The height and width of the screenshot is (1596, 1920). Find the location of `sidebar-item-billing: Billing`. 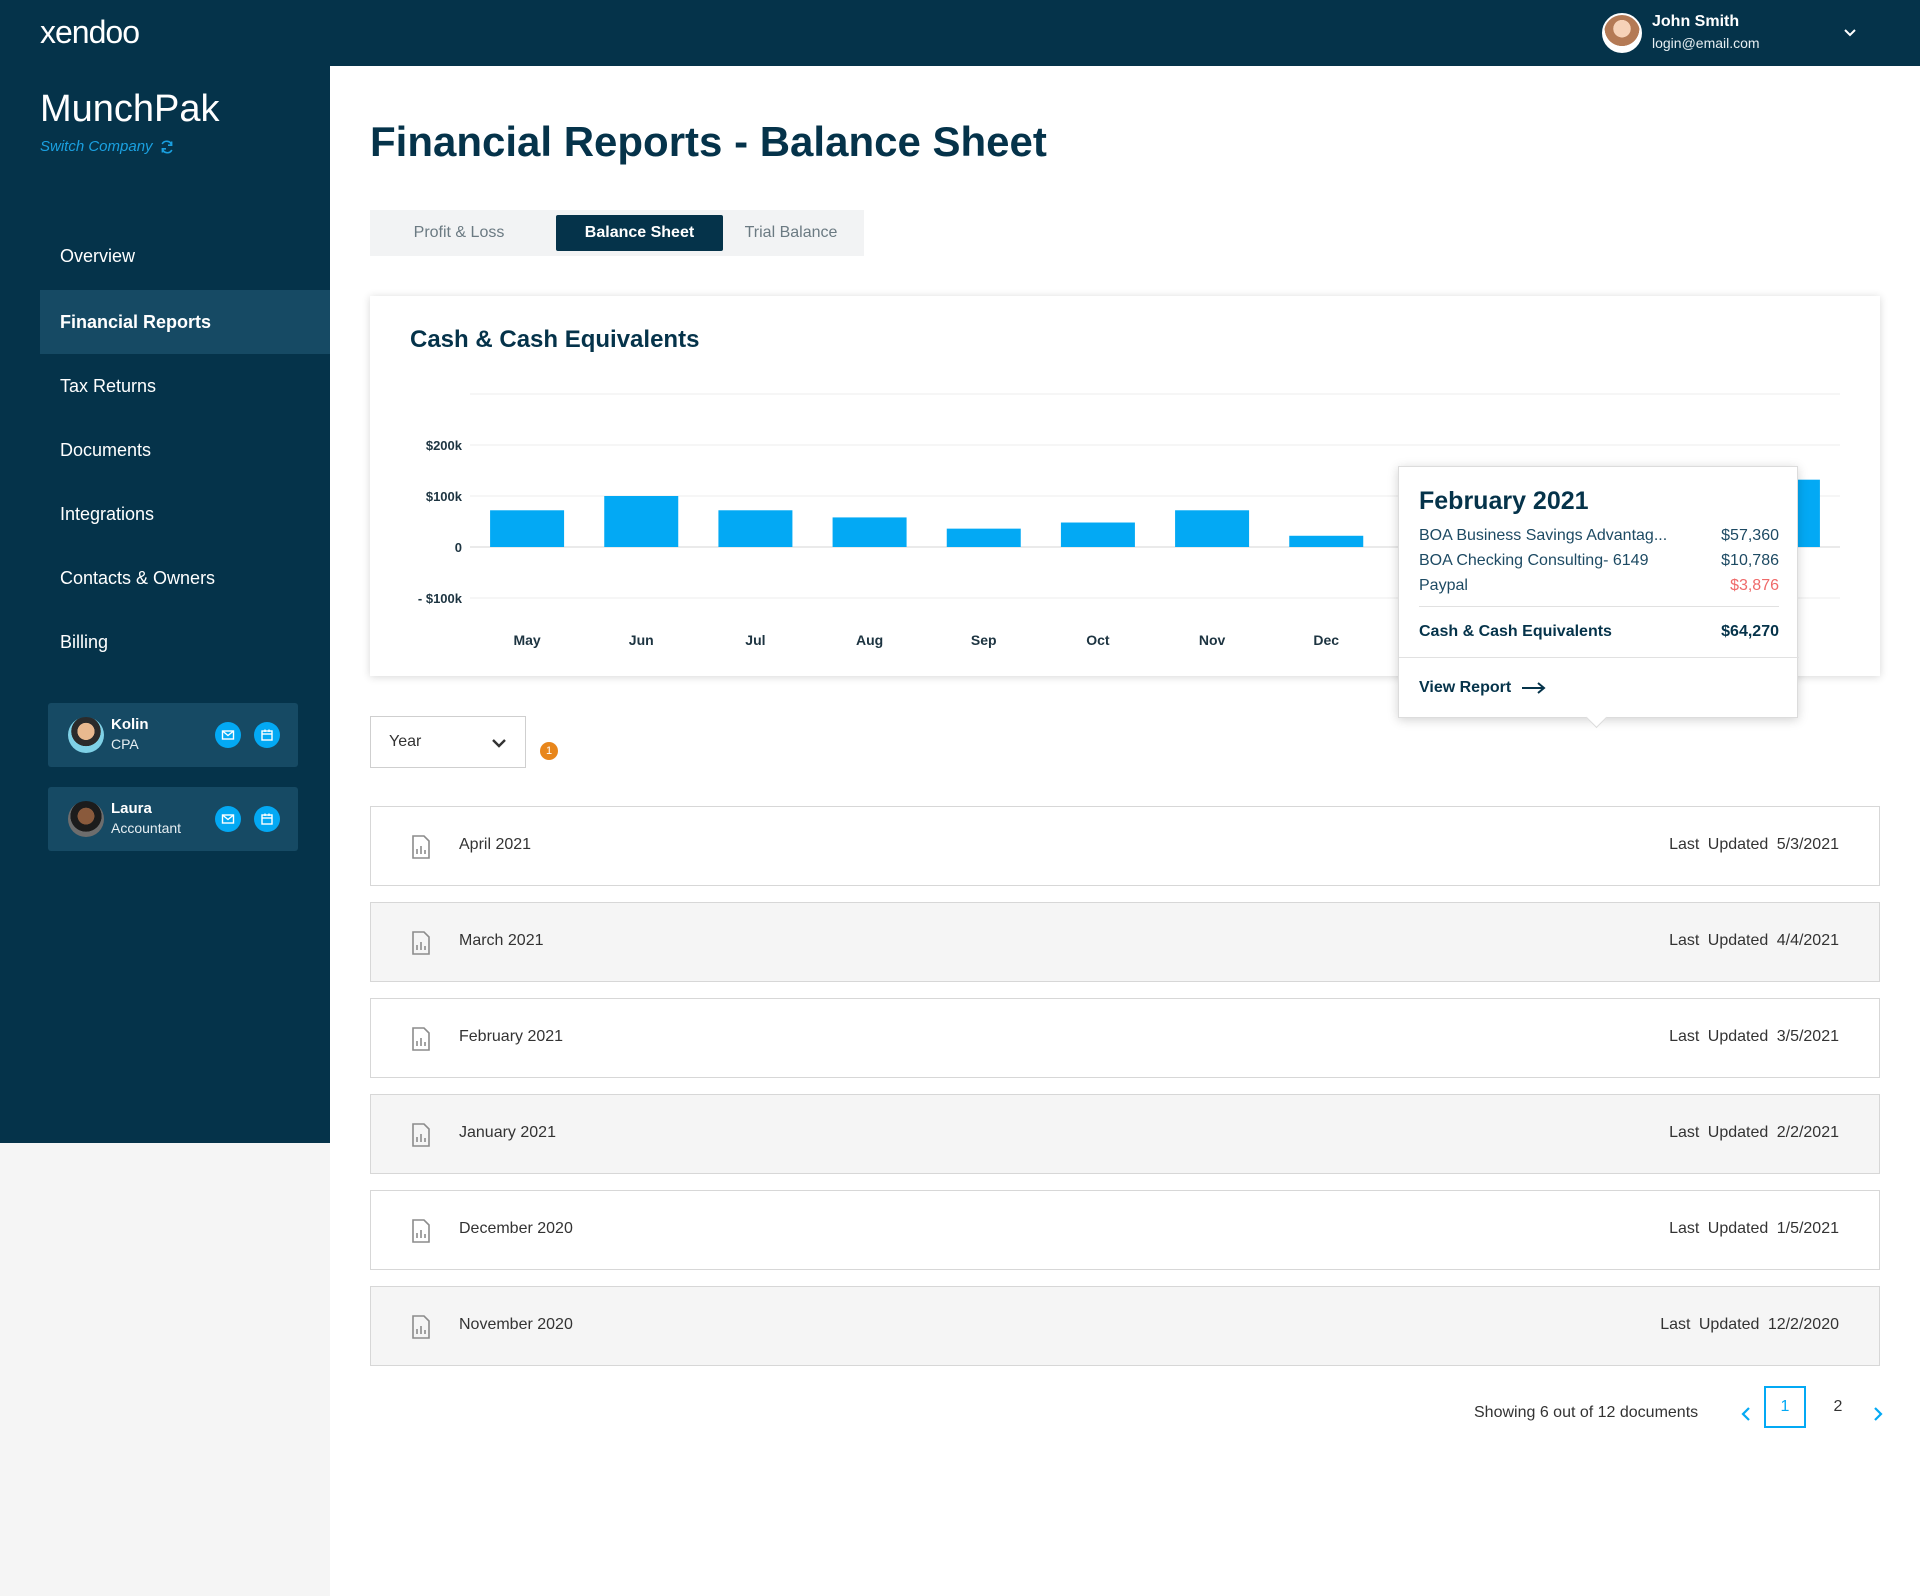

sidebar-item-billing: Billing is located at coordinates (185, 642).